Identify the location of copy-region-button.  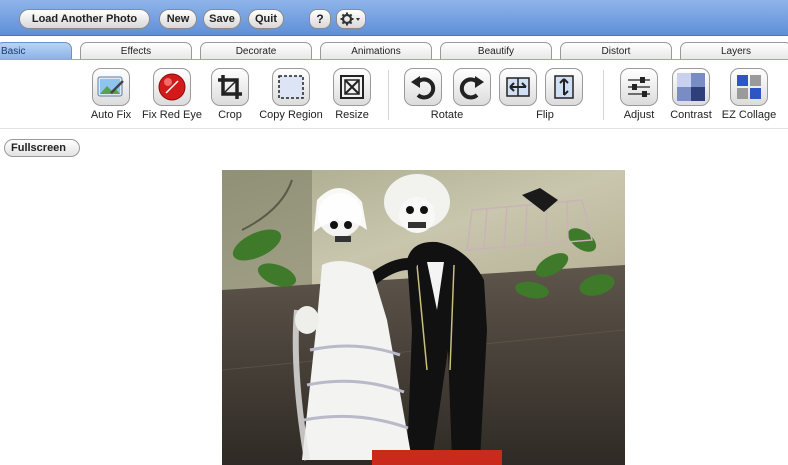
(291, 87).